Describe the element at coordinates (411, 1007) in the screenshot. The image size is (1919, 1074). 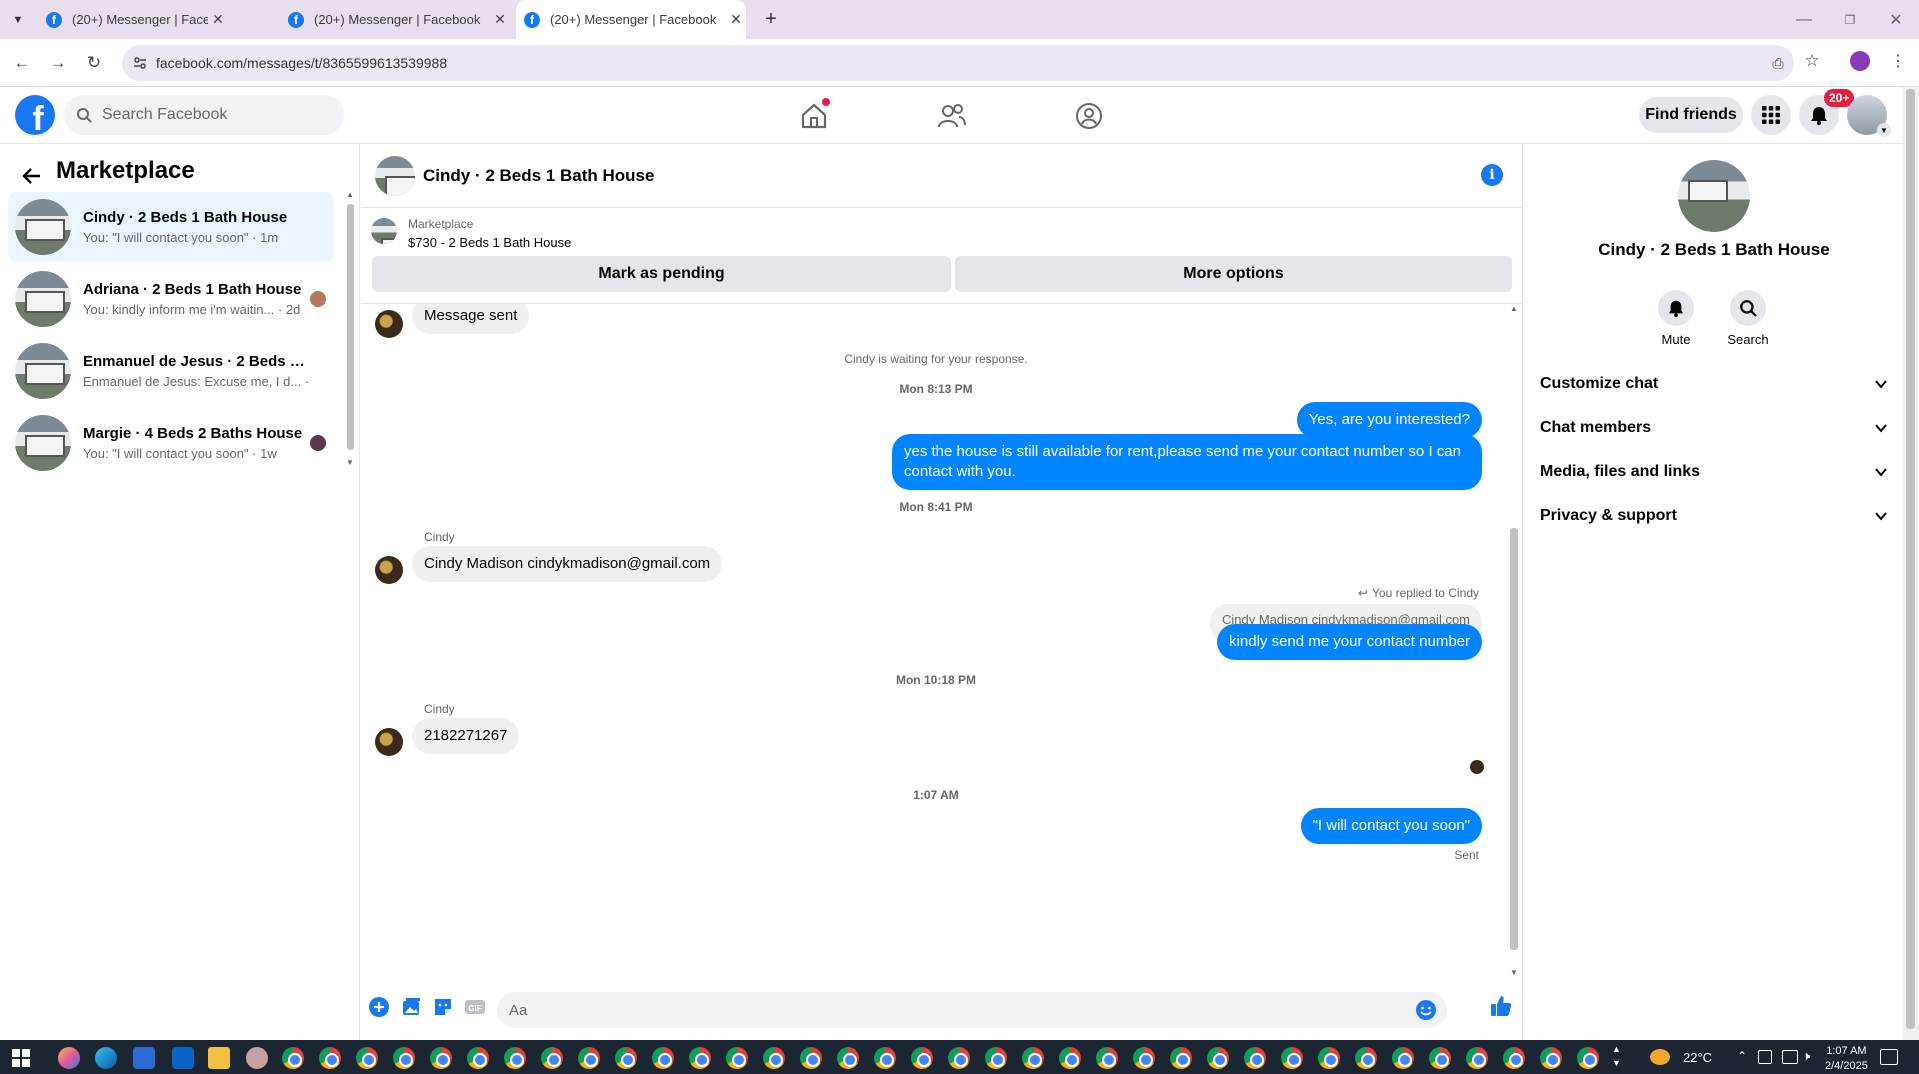
I see `photo-gallery-icon` at that location.